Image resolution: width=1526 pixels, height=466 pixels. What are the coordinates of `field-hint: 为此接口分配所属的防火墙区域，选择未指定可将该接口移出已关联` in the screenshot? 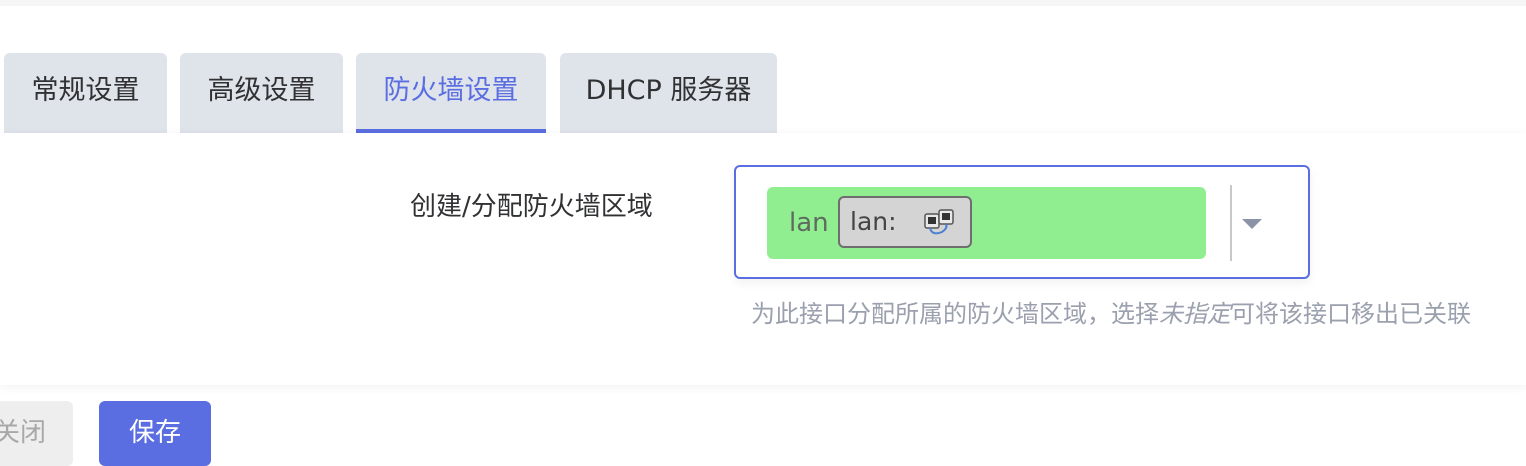 It's located at (1111, 311).